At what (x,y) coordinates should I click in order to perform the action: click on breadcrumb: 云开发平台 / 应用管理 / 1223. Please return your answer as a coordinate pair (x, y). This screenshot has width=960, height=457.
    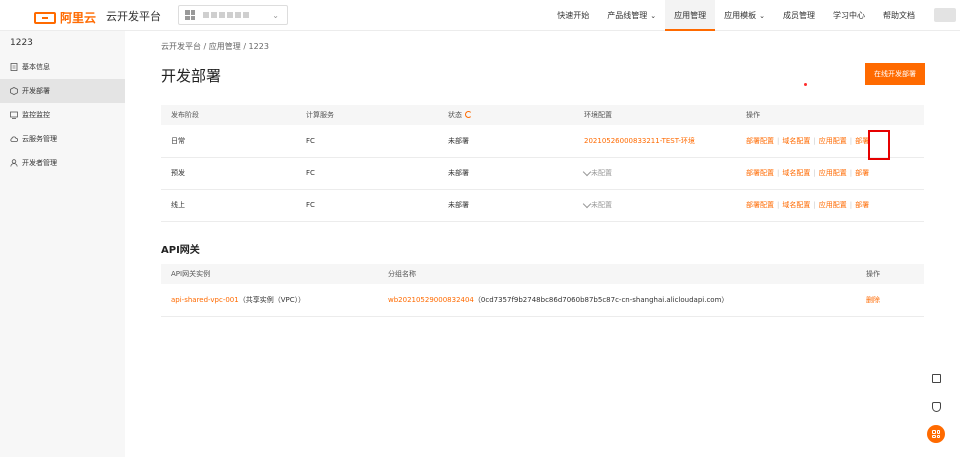
    Looking at the image, I should click on (215, 46).